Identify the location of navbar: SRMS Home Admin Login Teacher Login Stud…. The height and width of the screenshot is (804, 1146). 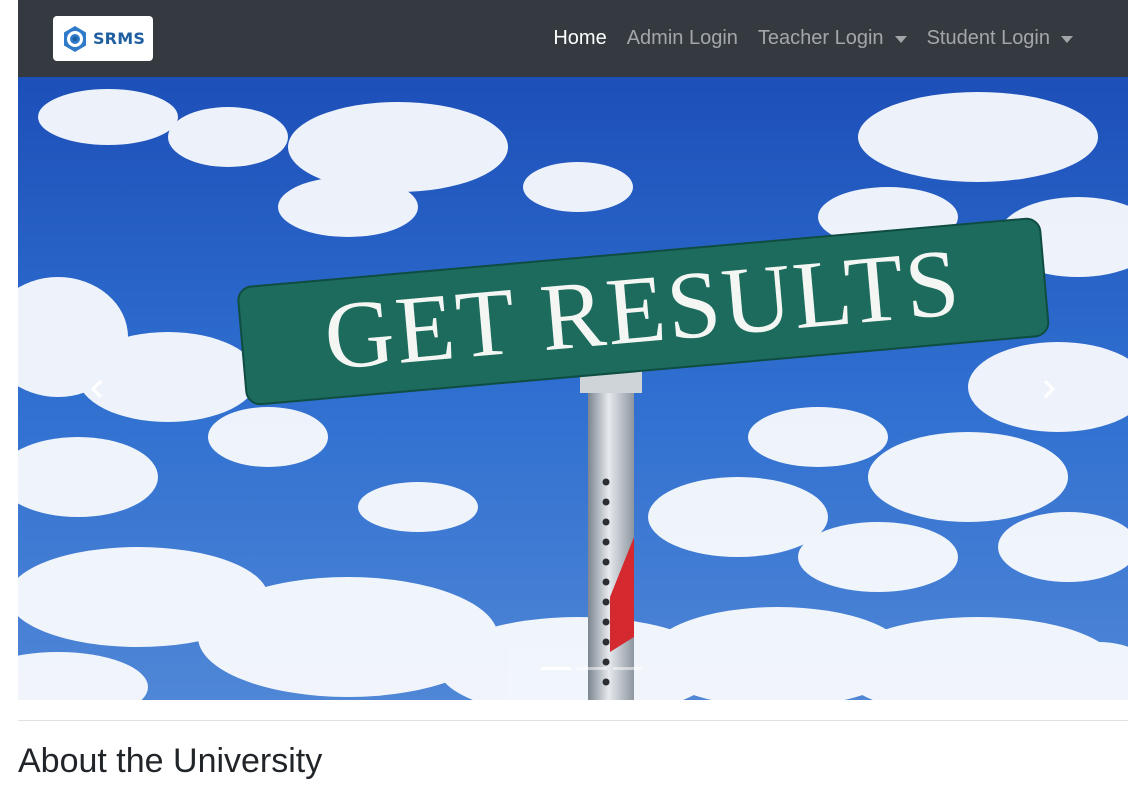
(573, 38).